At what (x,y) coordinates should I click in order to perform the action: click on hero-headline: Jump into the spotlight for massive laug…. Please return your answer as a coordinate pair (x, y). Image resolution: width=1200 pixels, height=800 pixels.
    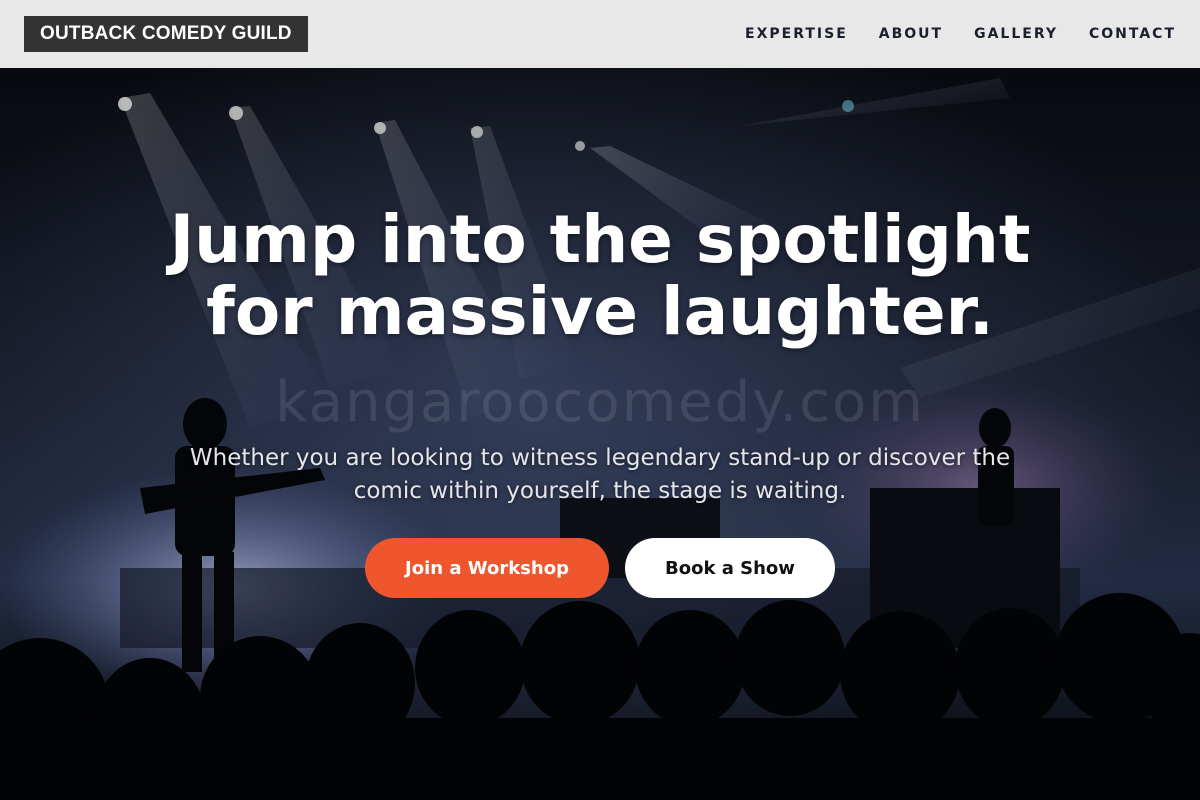
    Looking at the image, I should click on (600, 275).